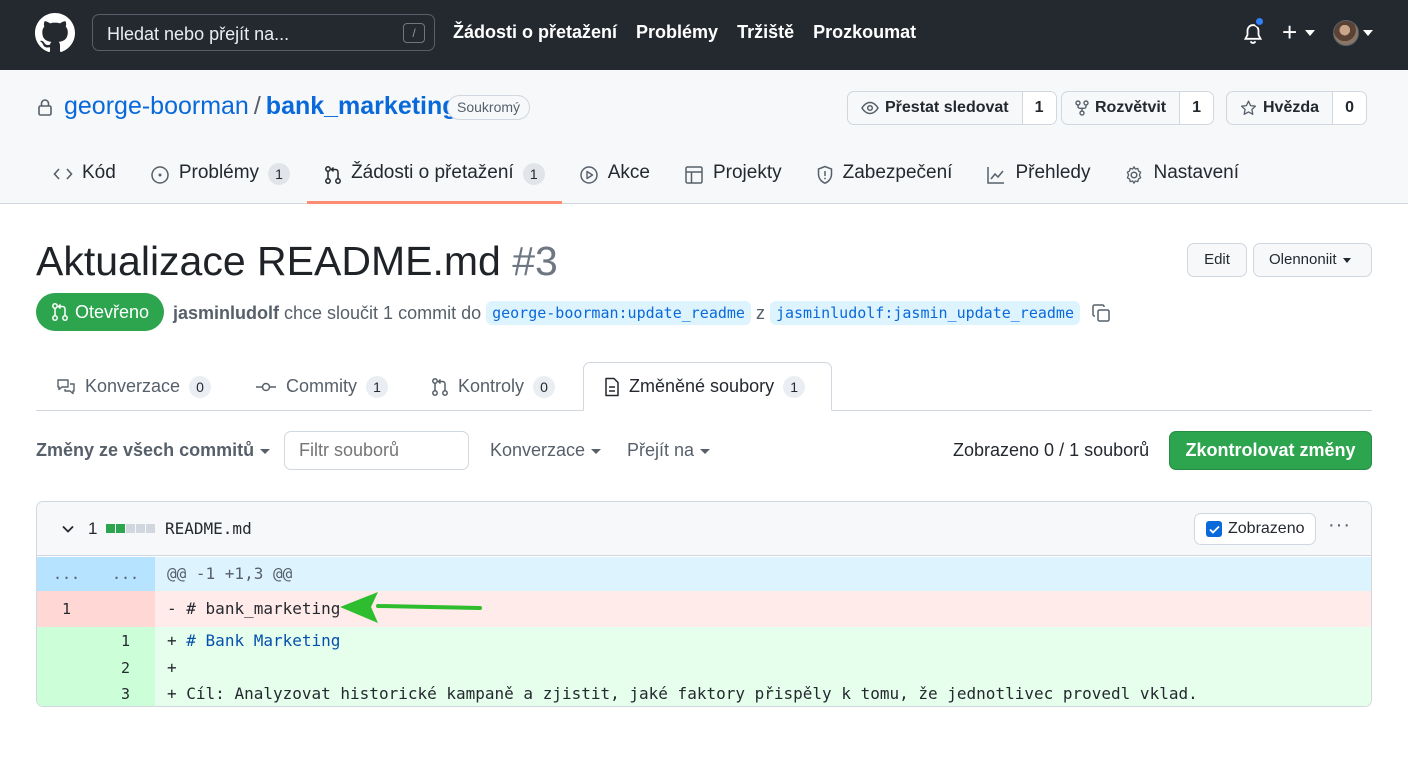  I want to click on new-line-number, so click(125, 609).